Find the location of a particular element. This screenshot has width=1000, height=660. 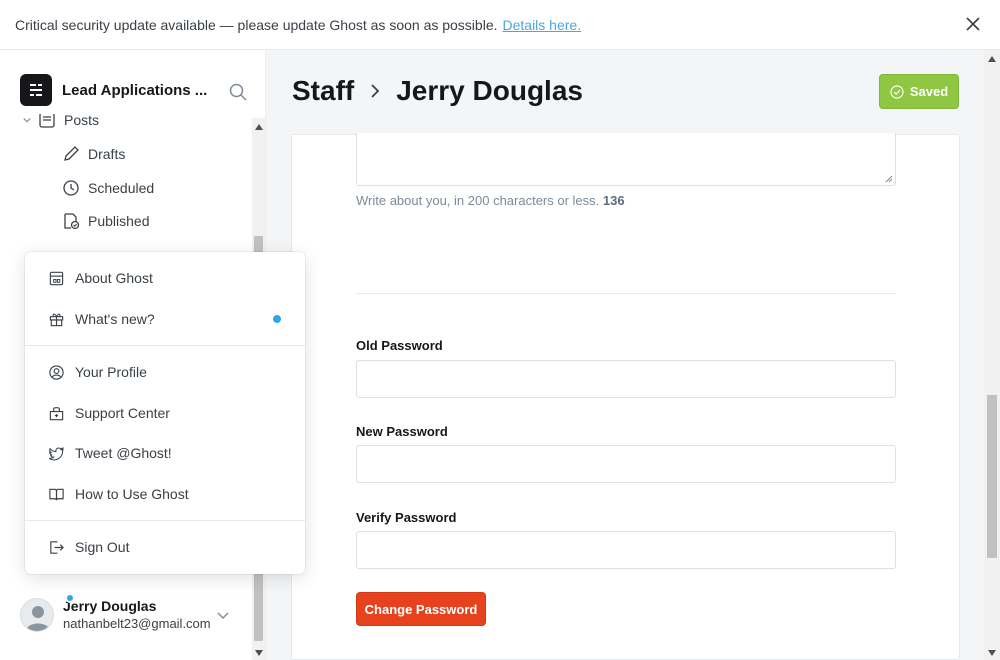

bio-char-count: 136 is located at coordinates (613, 200).